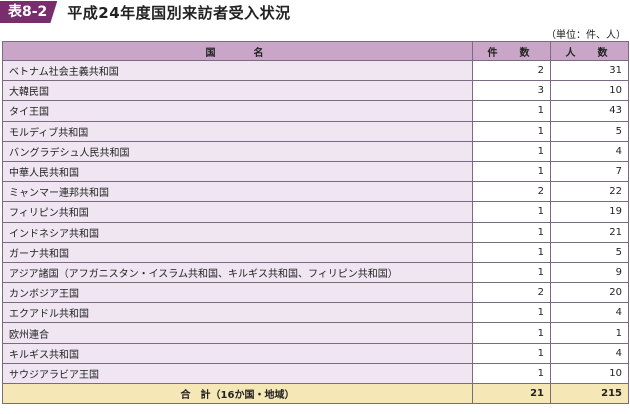 The height and width of the screenshot is (414, 630). Describe the element at coordinates (29, 12) in the screenshot. I see `table-number-badge: 表8-2` at that location.